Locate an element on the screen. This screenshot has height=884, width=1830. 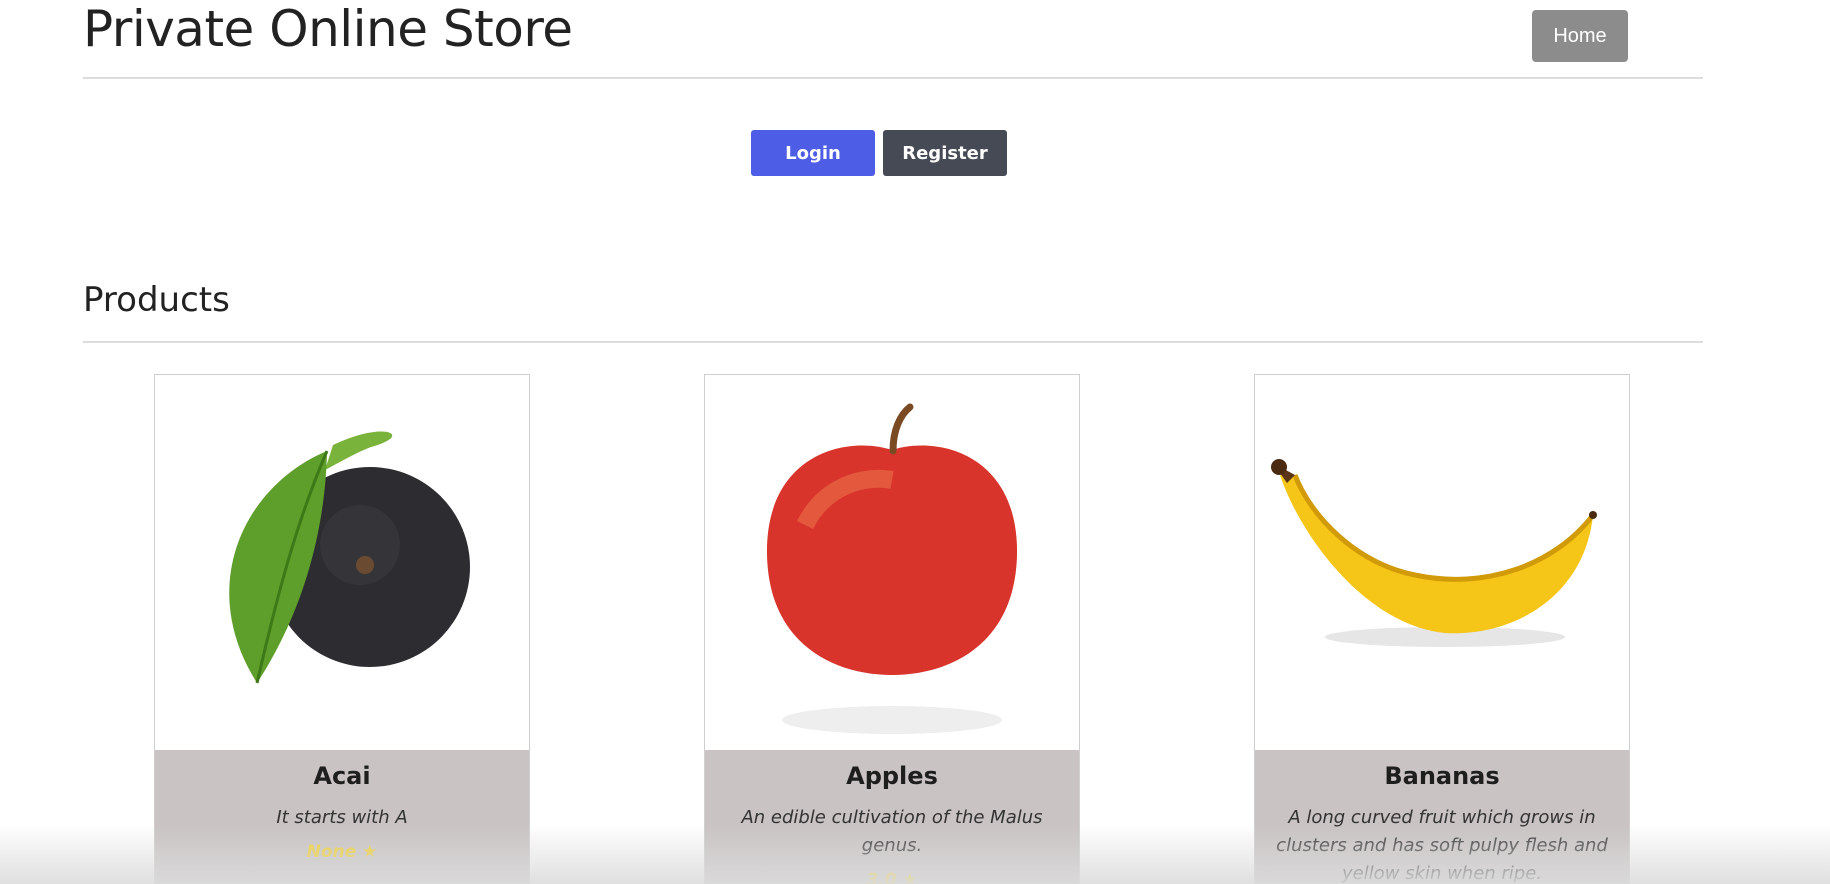
product-description: It starts with A is located at coordinates (342, 817).